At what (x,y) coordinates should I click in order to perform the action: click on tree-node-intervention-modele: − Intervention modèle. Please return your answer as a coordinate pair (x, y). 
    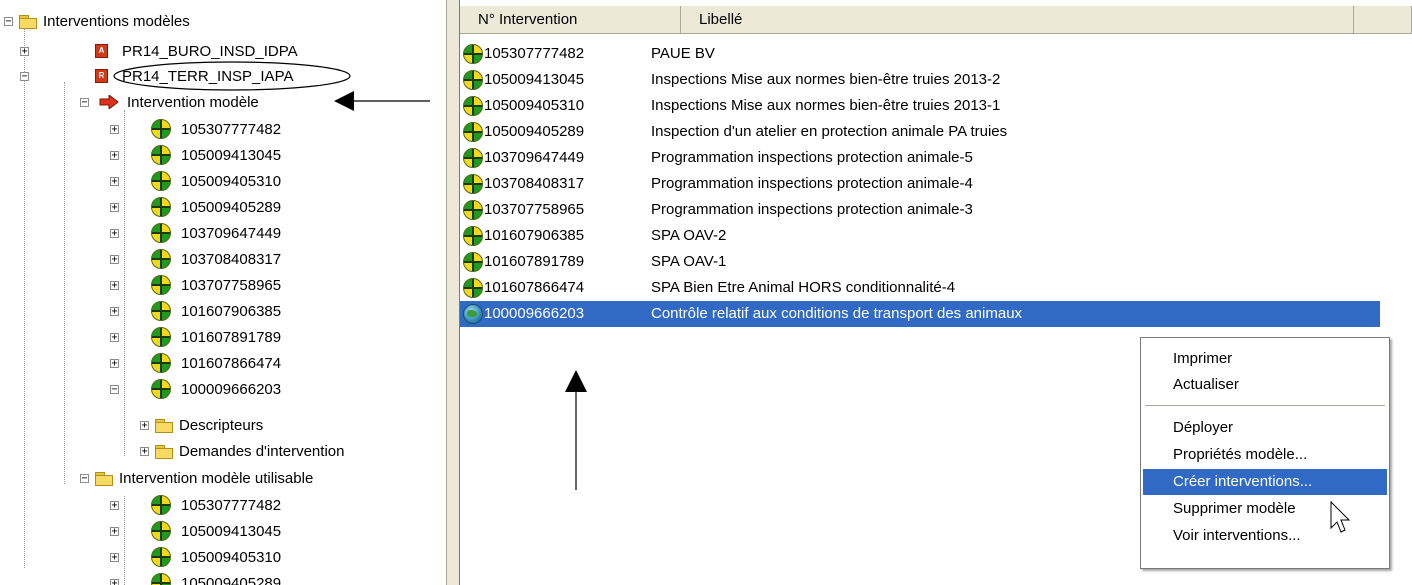
    Looking at the image, I should click on (169, 102).